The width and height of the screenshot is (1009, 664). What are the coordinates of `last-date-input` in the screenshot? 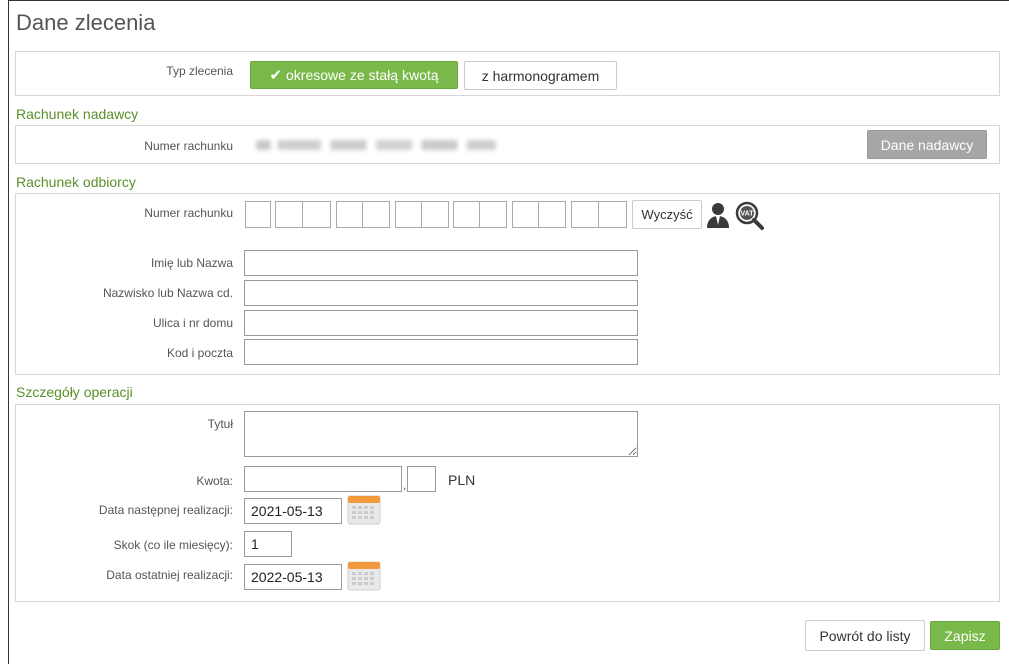 It's located at (293, 577).